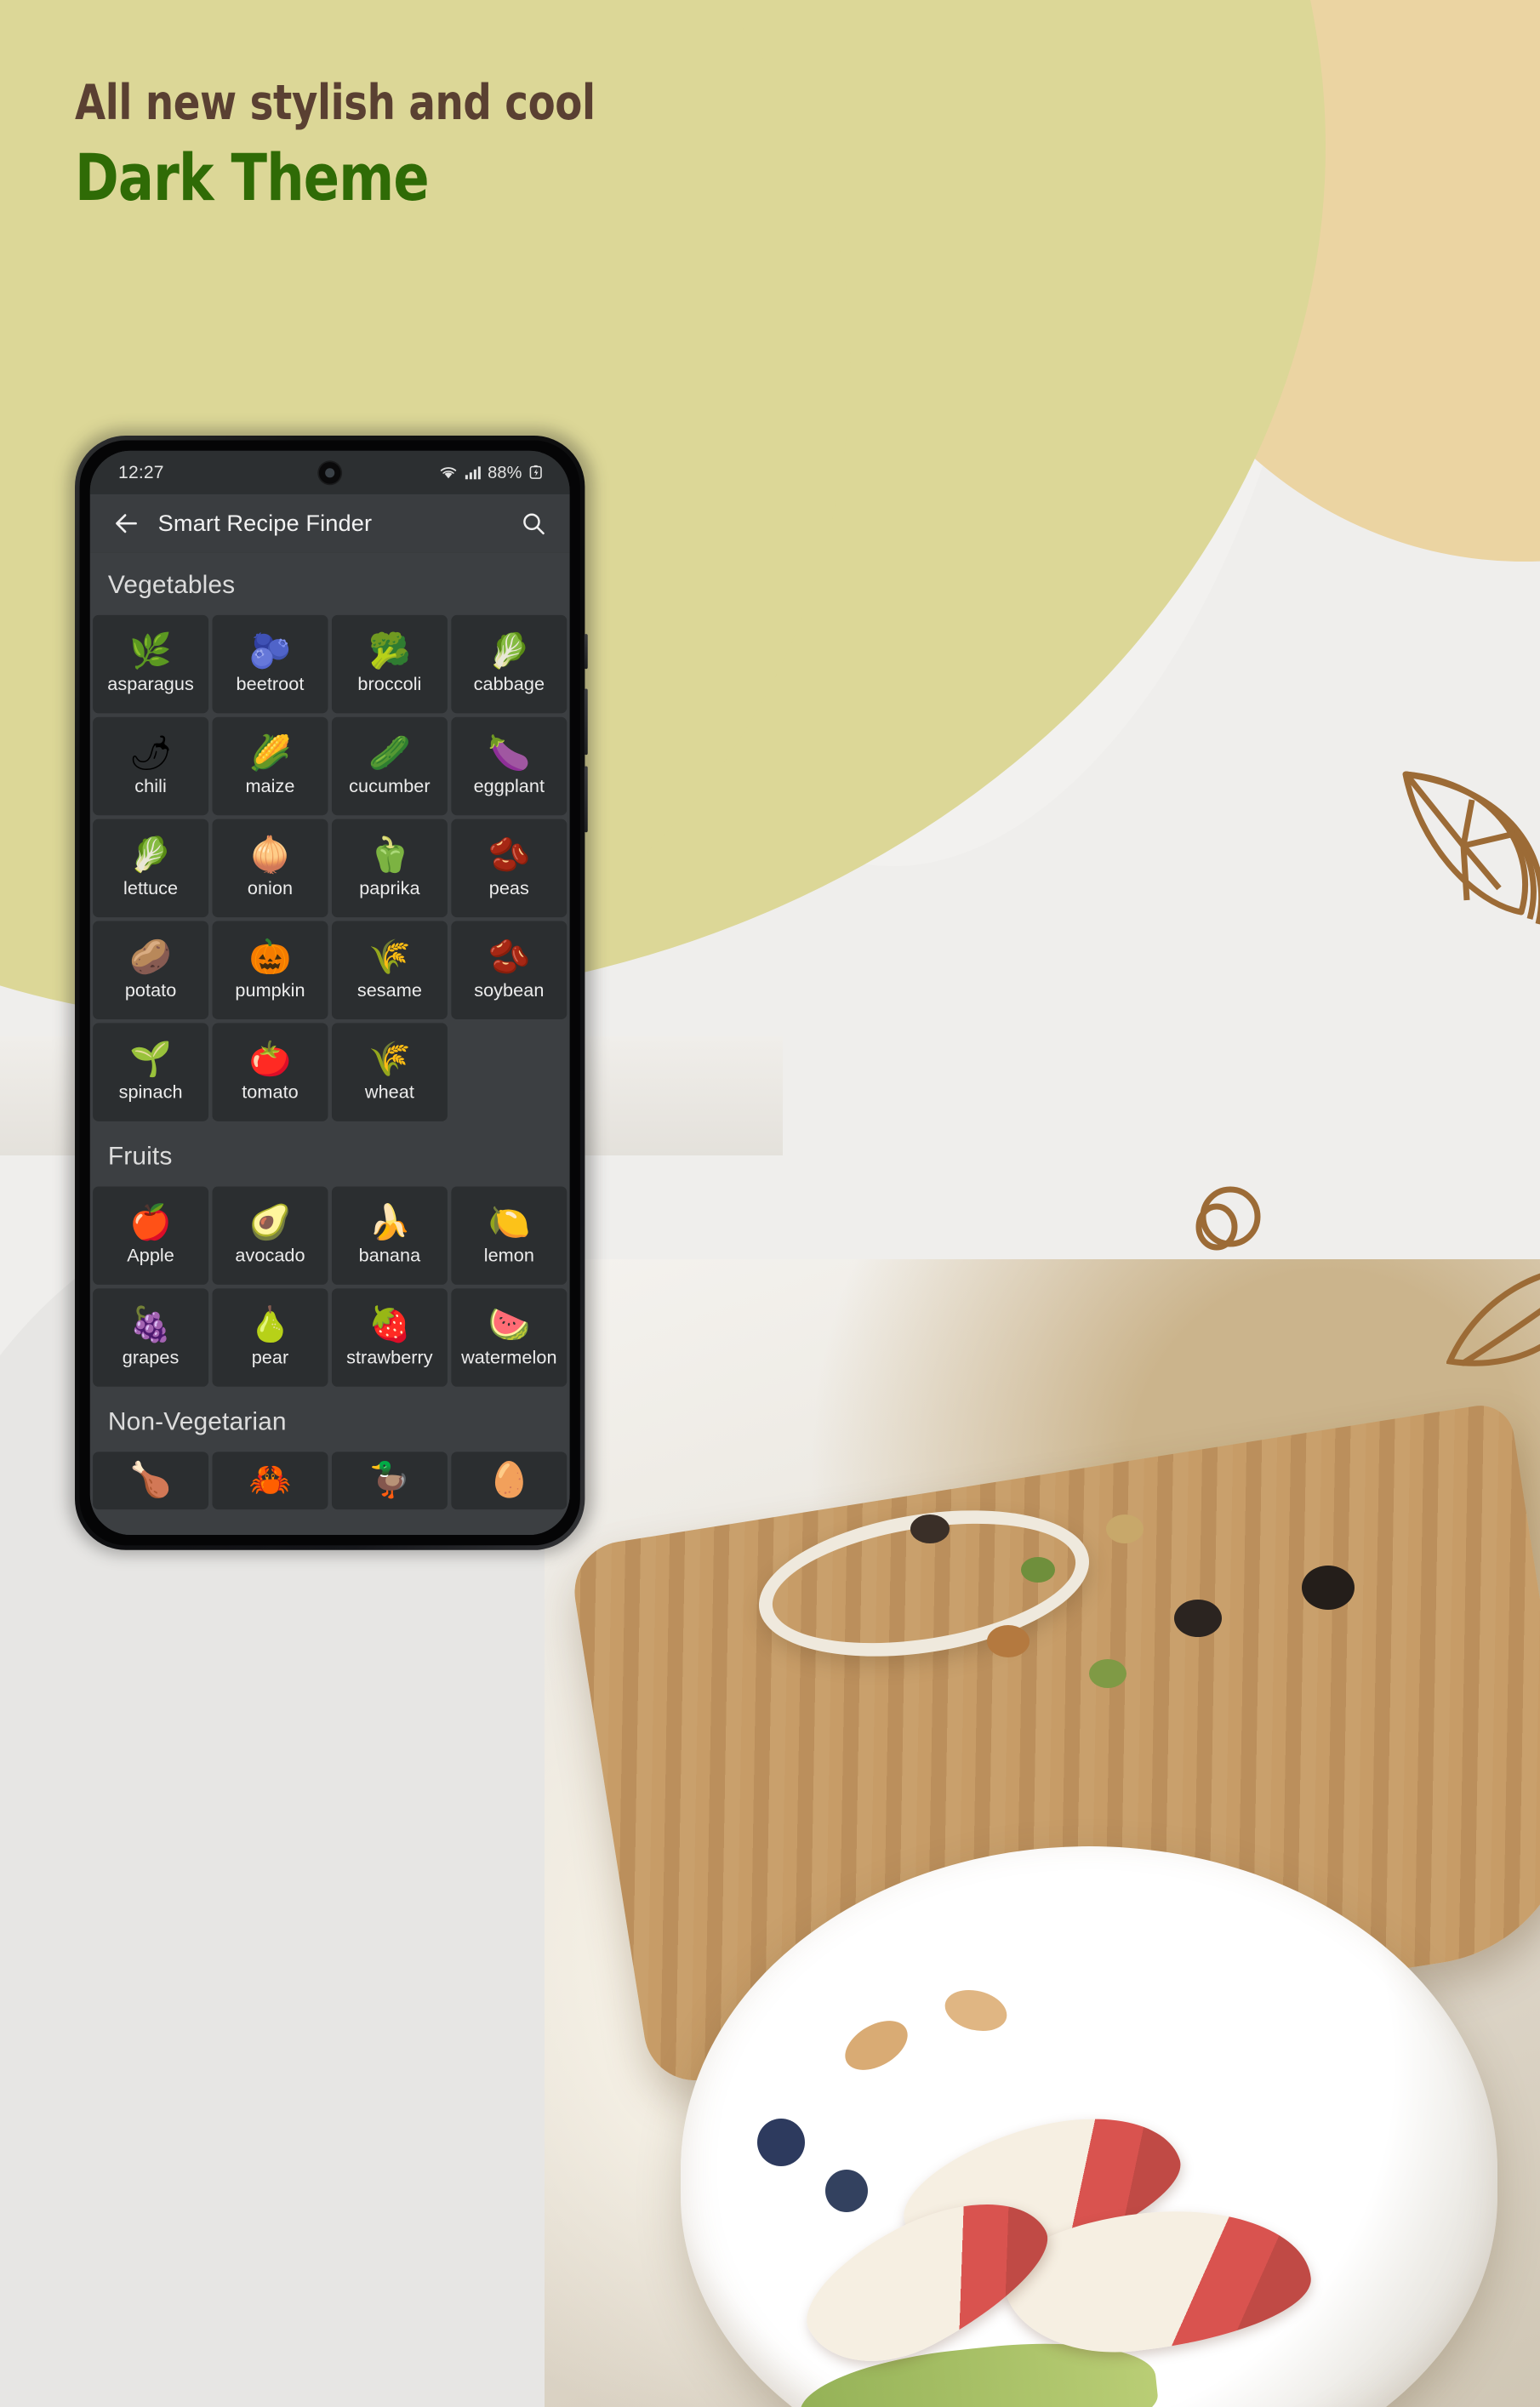  What do you see at coordinates (150, 650) in the screenshot?
I see `asparagus-icon: 🌿` at bounding box center [150, 650].